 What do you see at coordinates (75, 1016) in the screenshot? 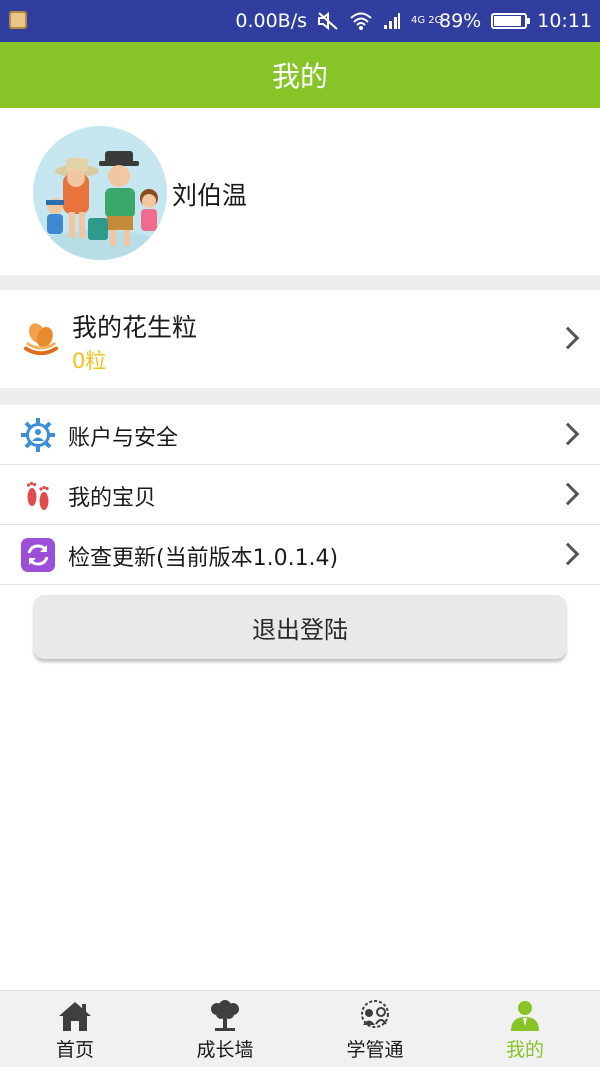
I see `home-icon` at bounding box center [75, 1016].